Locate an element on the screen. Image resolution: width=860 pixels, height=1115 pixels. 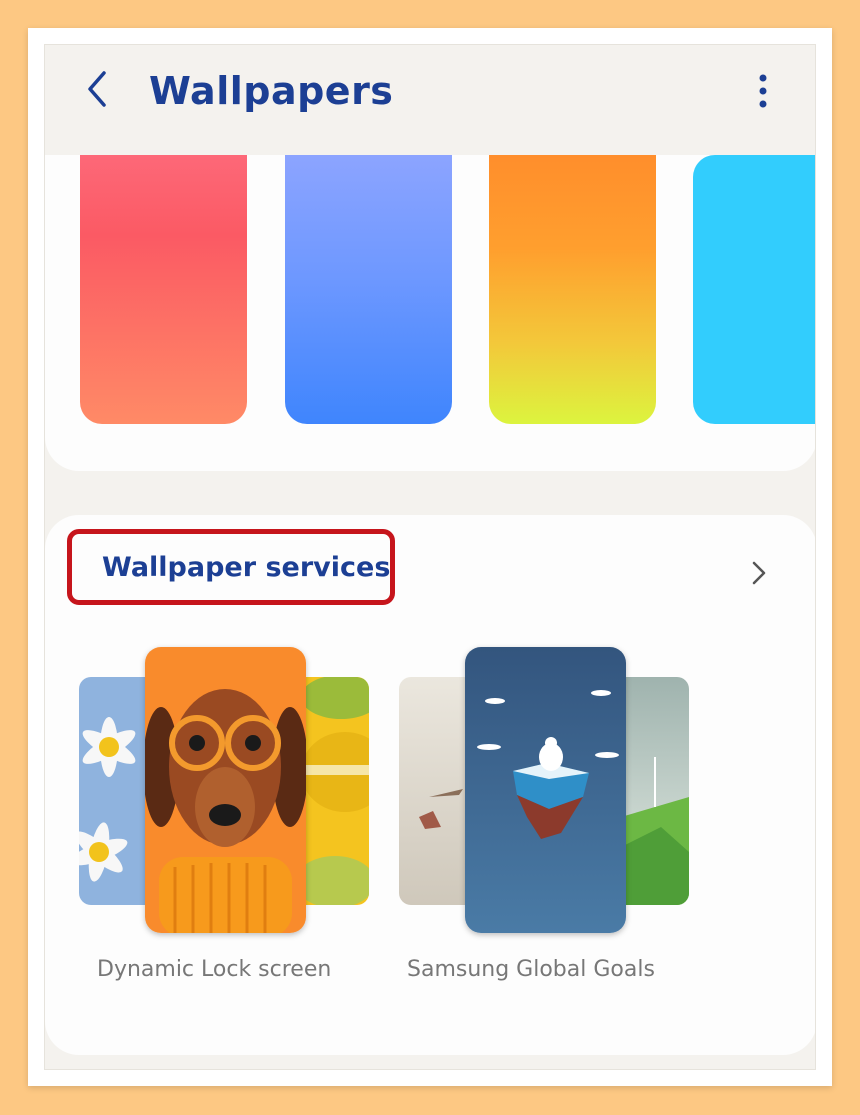
service-item-label: Dynamic Lock screen is located at coordinates (214, 969).